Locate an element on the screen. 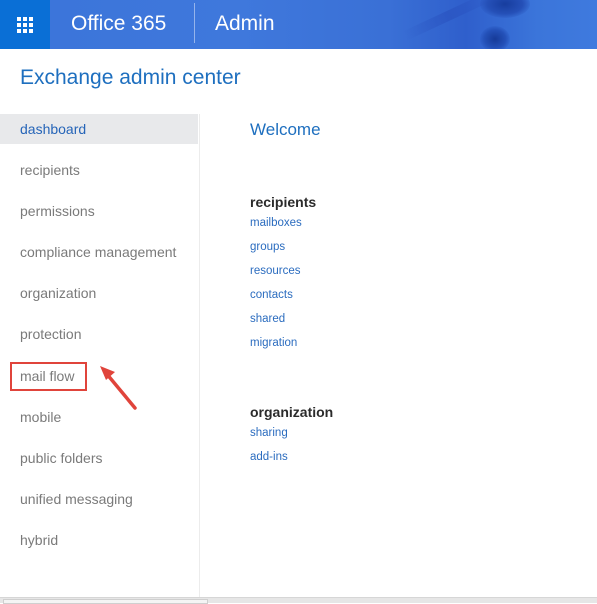 This screenshot has width=597, height=604. red-arrow-icon is located at coordinates (118, 388).